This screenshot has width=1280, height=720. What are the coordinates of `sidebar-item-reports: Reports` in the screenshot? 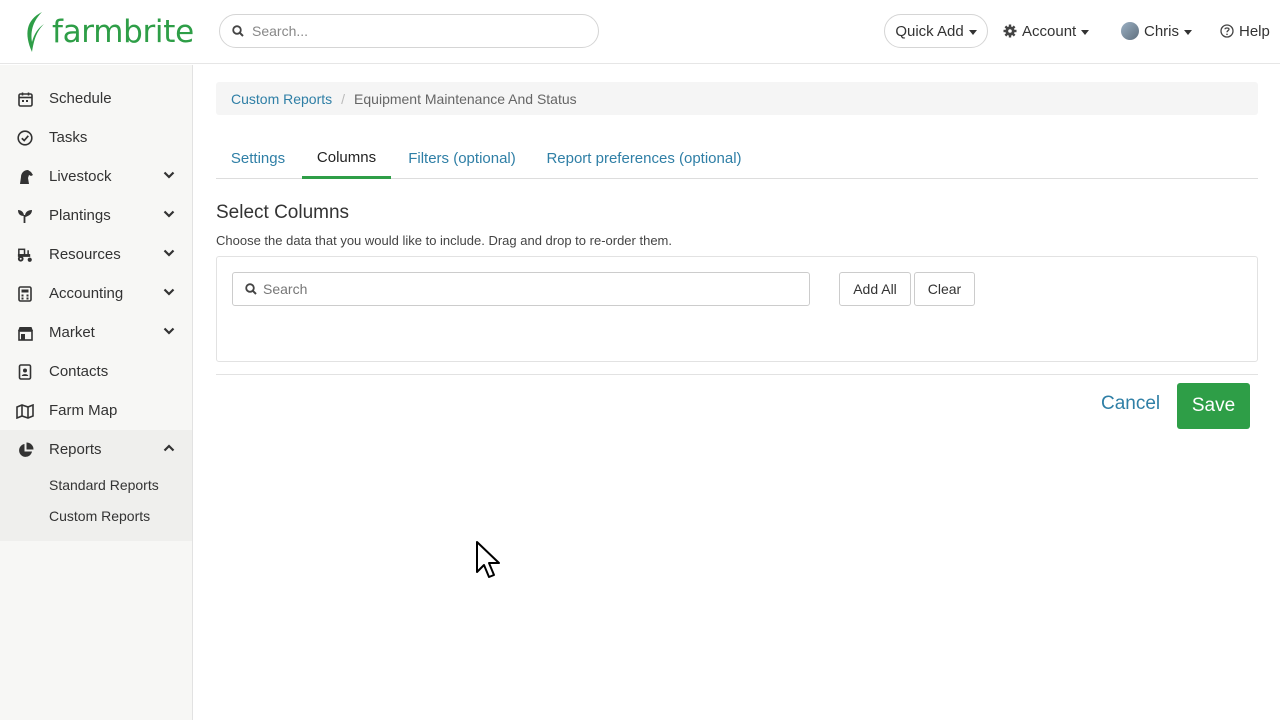 It's located at (96, 449).